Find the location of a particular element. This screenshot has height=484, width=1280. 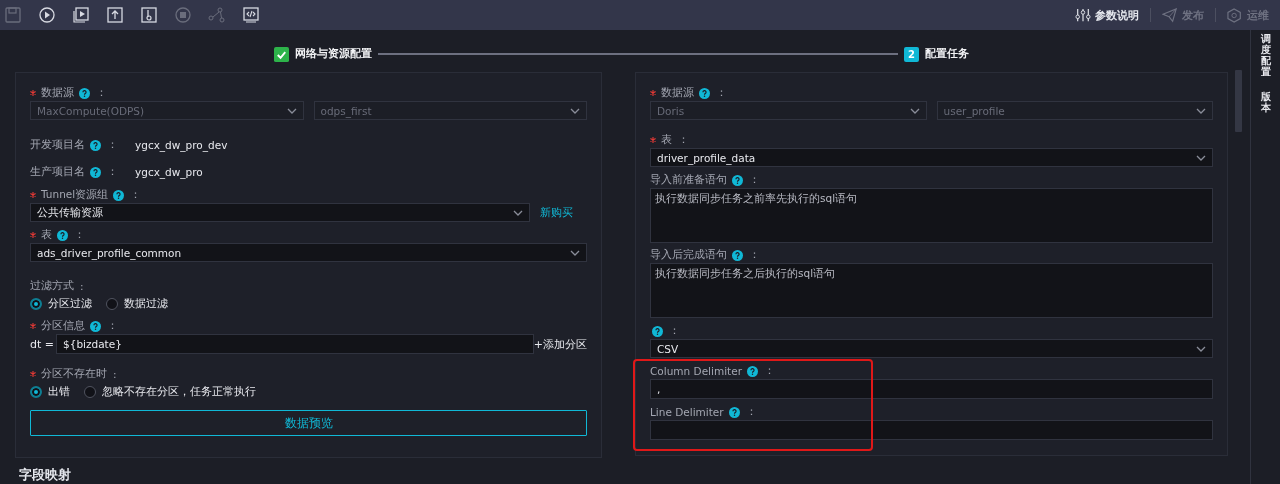

step-label: 配置任务 is located at coordinates (947, 54).